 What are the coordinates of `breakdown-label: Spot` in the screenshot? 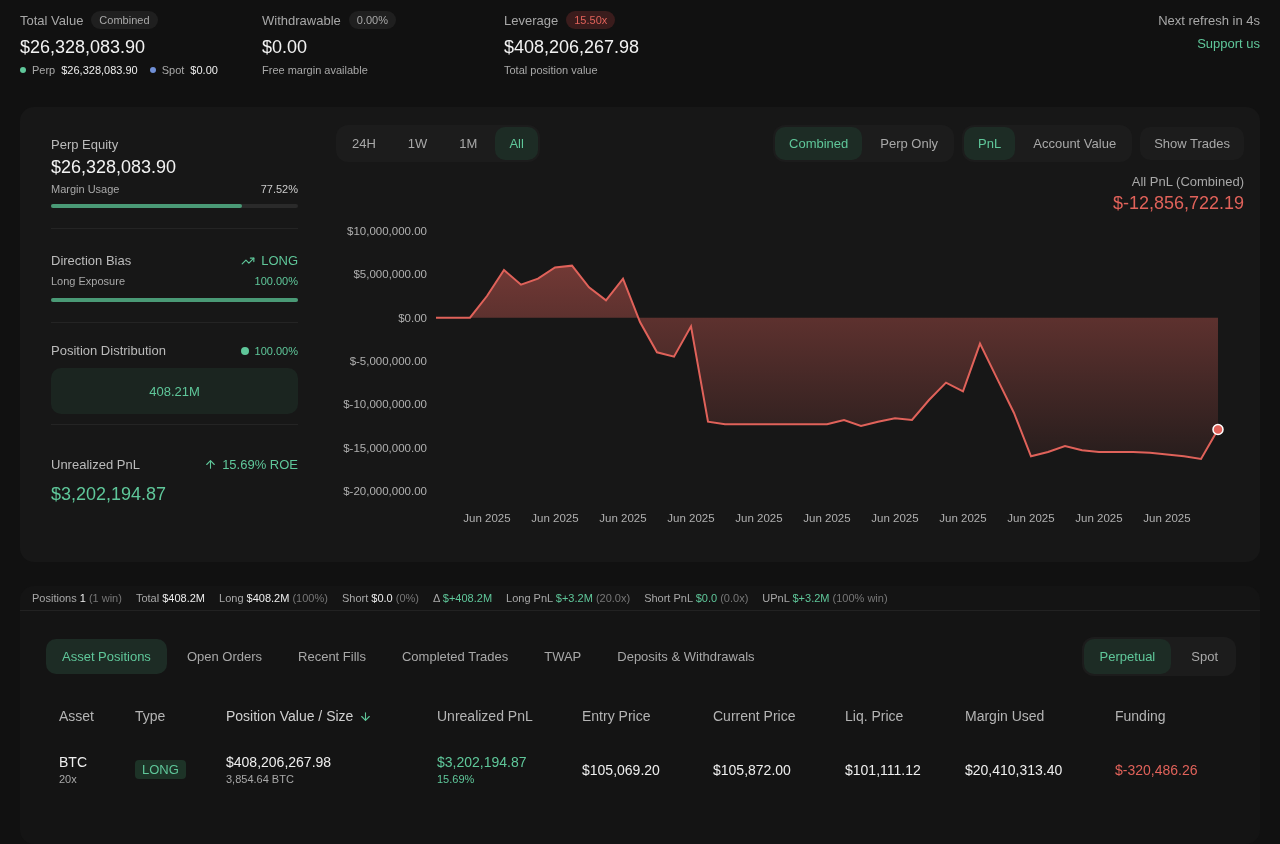 It's located at (173, 70).